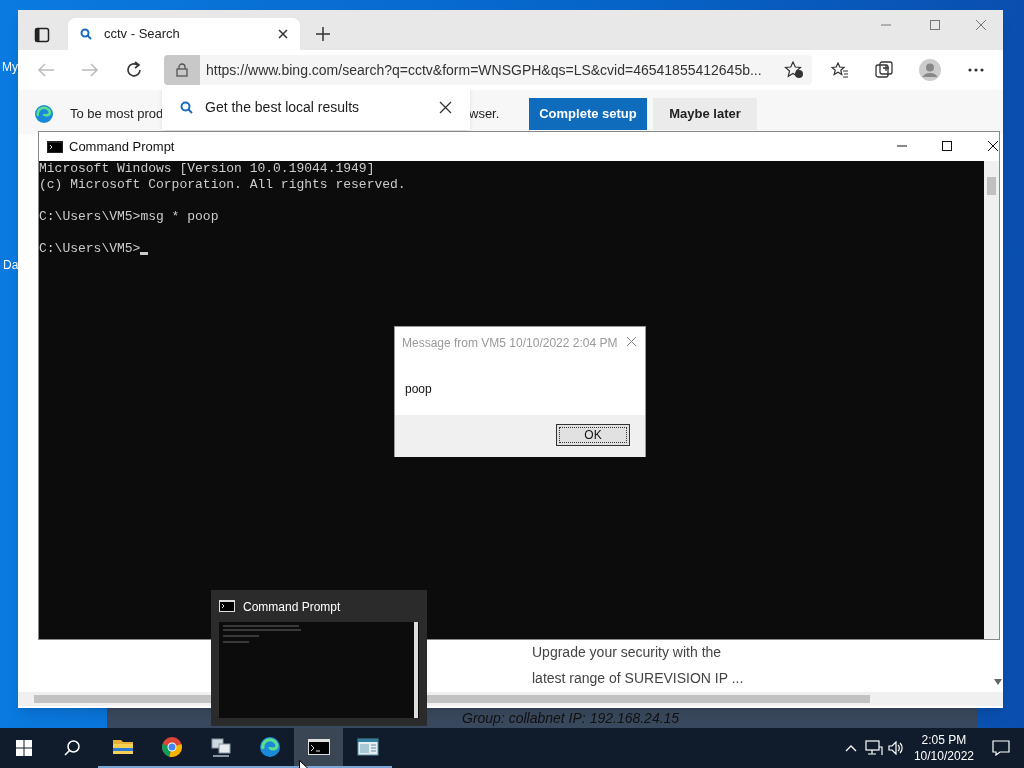  I want to click on info-text: To be most prod, so click(117, 114).